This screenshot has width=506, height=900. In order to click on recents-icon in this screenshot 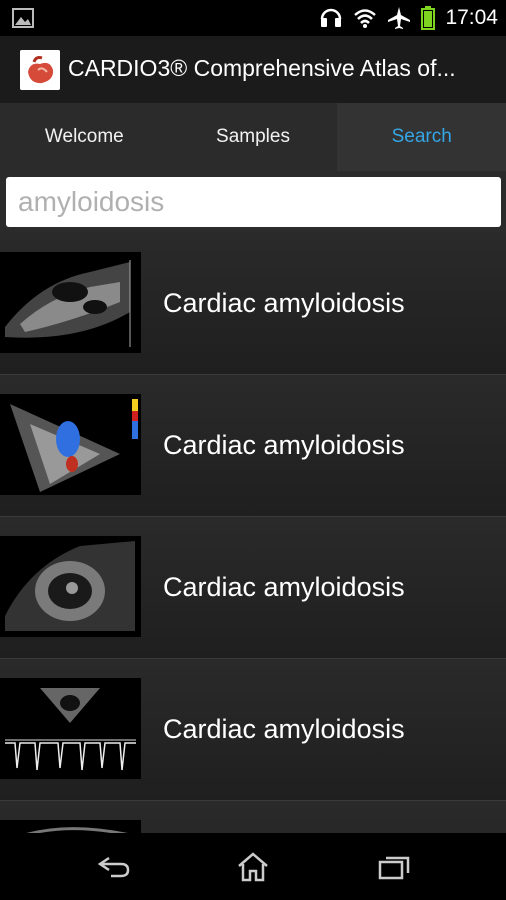, I will do `click(394, 867)`.